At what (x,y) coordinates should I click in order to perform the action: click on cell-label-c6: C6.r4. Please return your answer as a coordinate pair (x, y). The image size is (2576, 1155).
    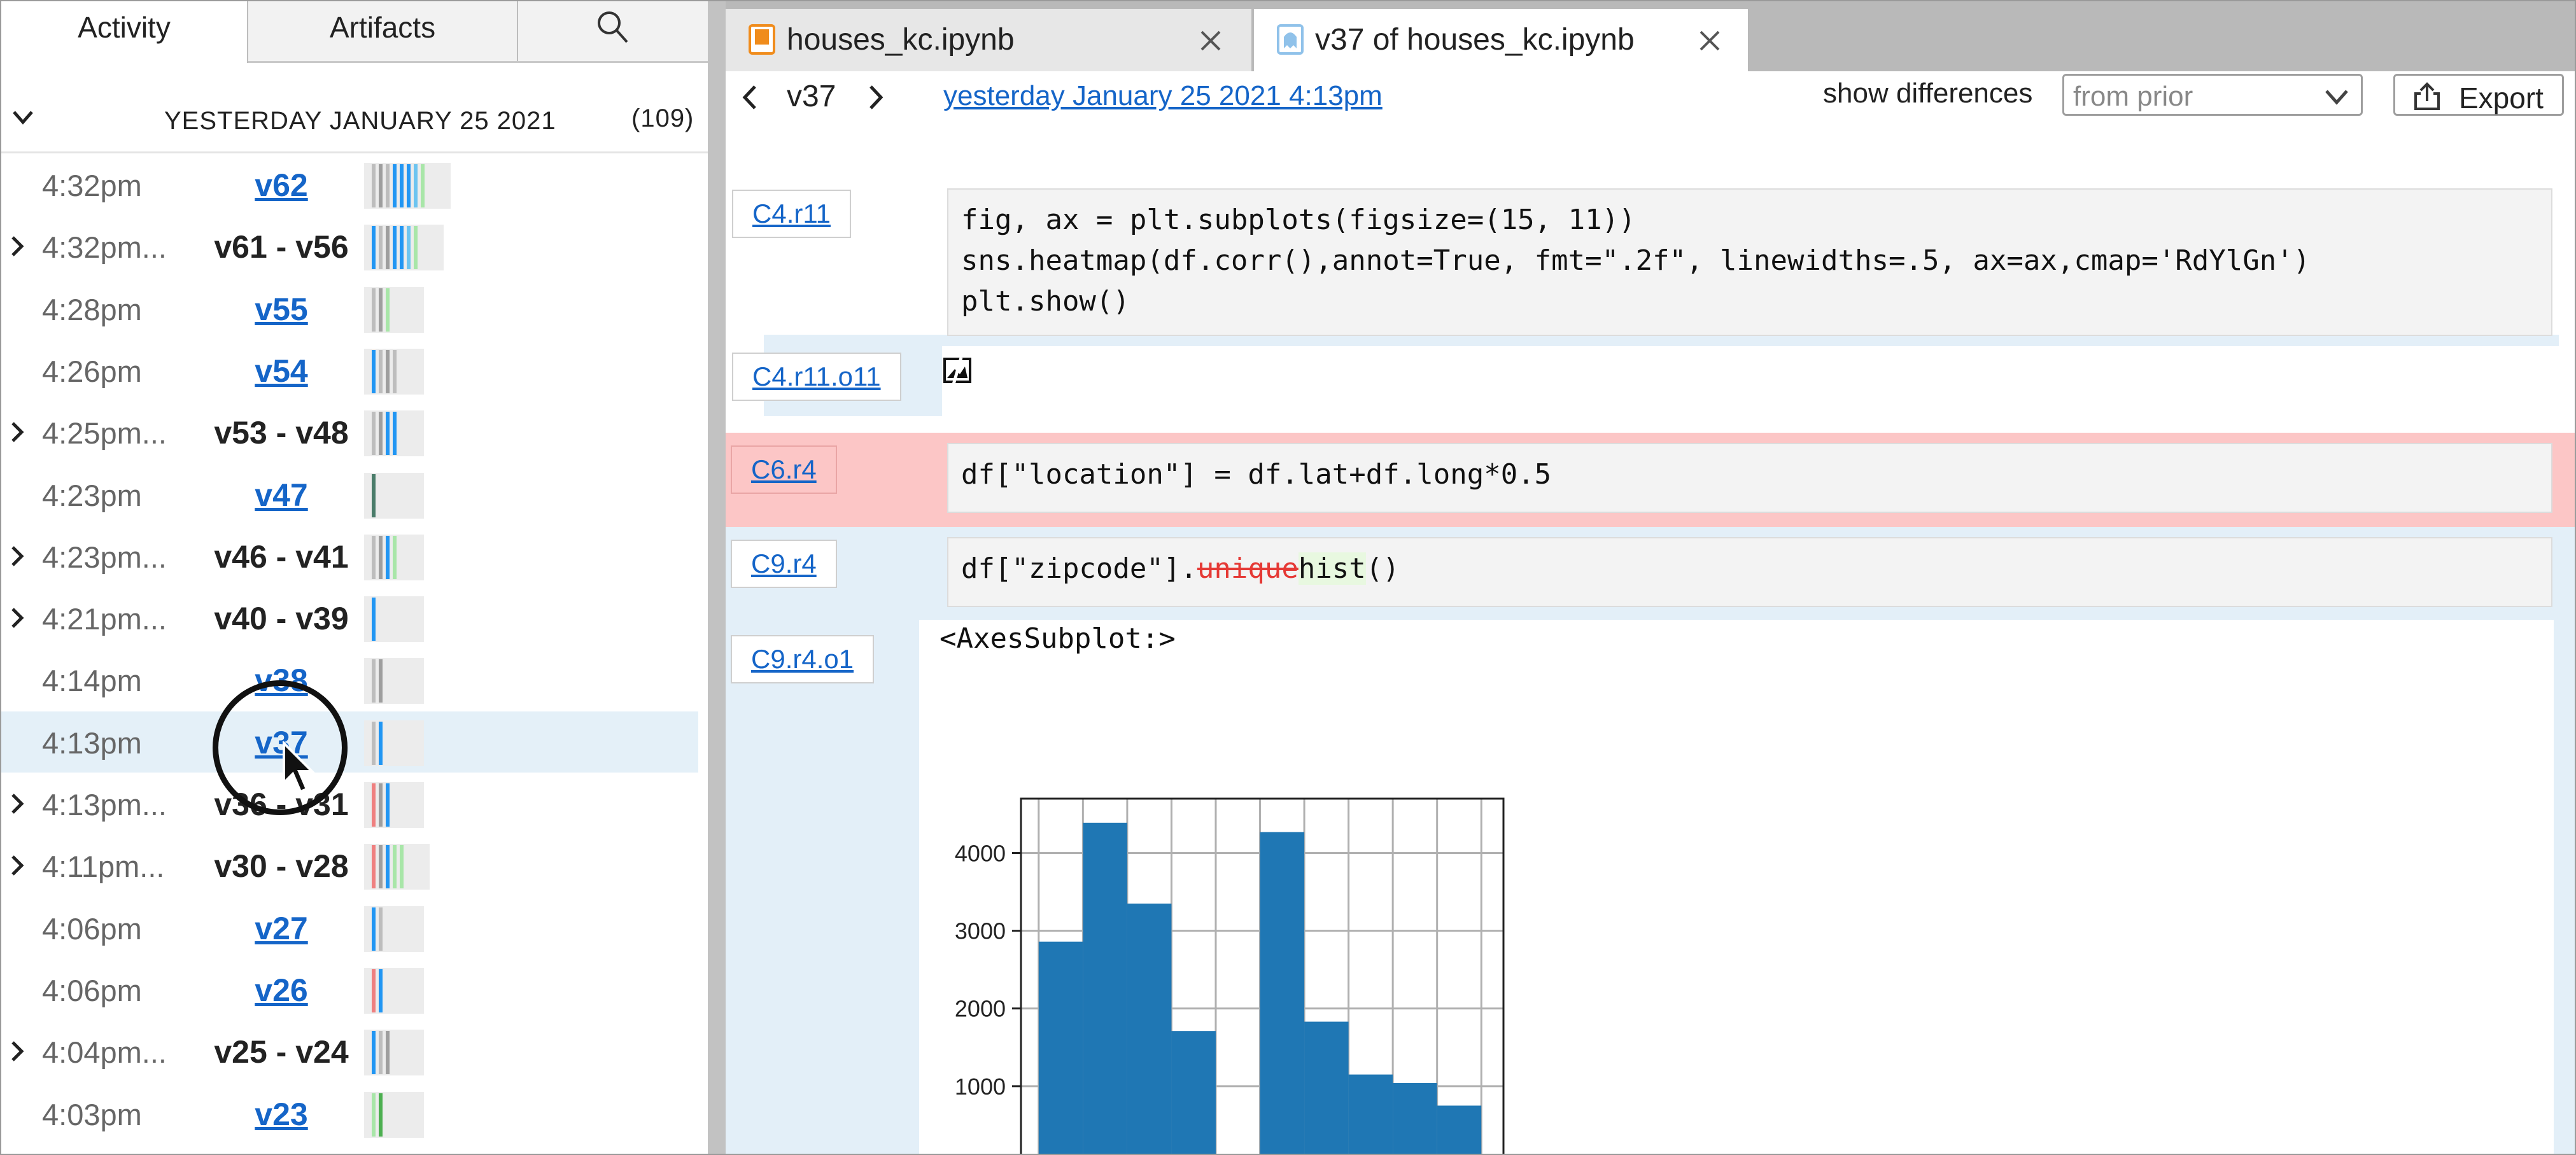
    Looking at the image, I should click on (784, 469).